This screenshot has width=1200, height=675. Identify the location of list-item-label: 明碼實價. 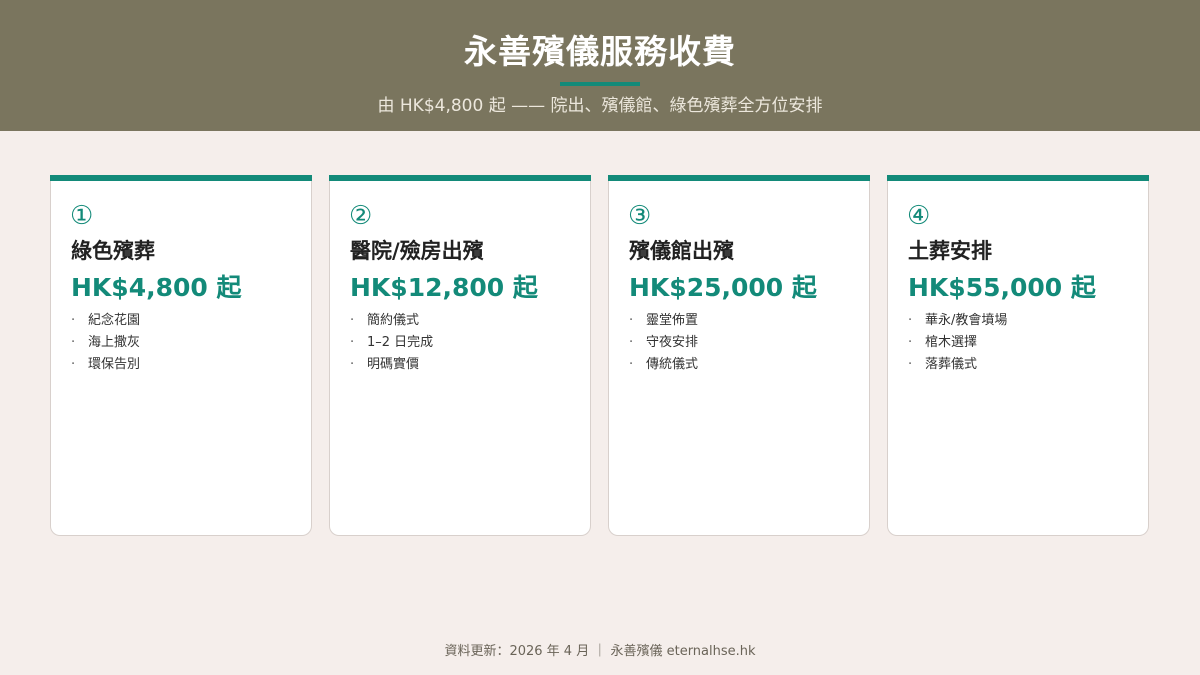
(393, 364).